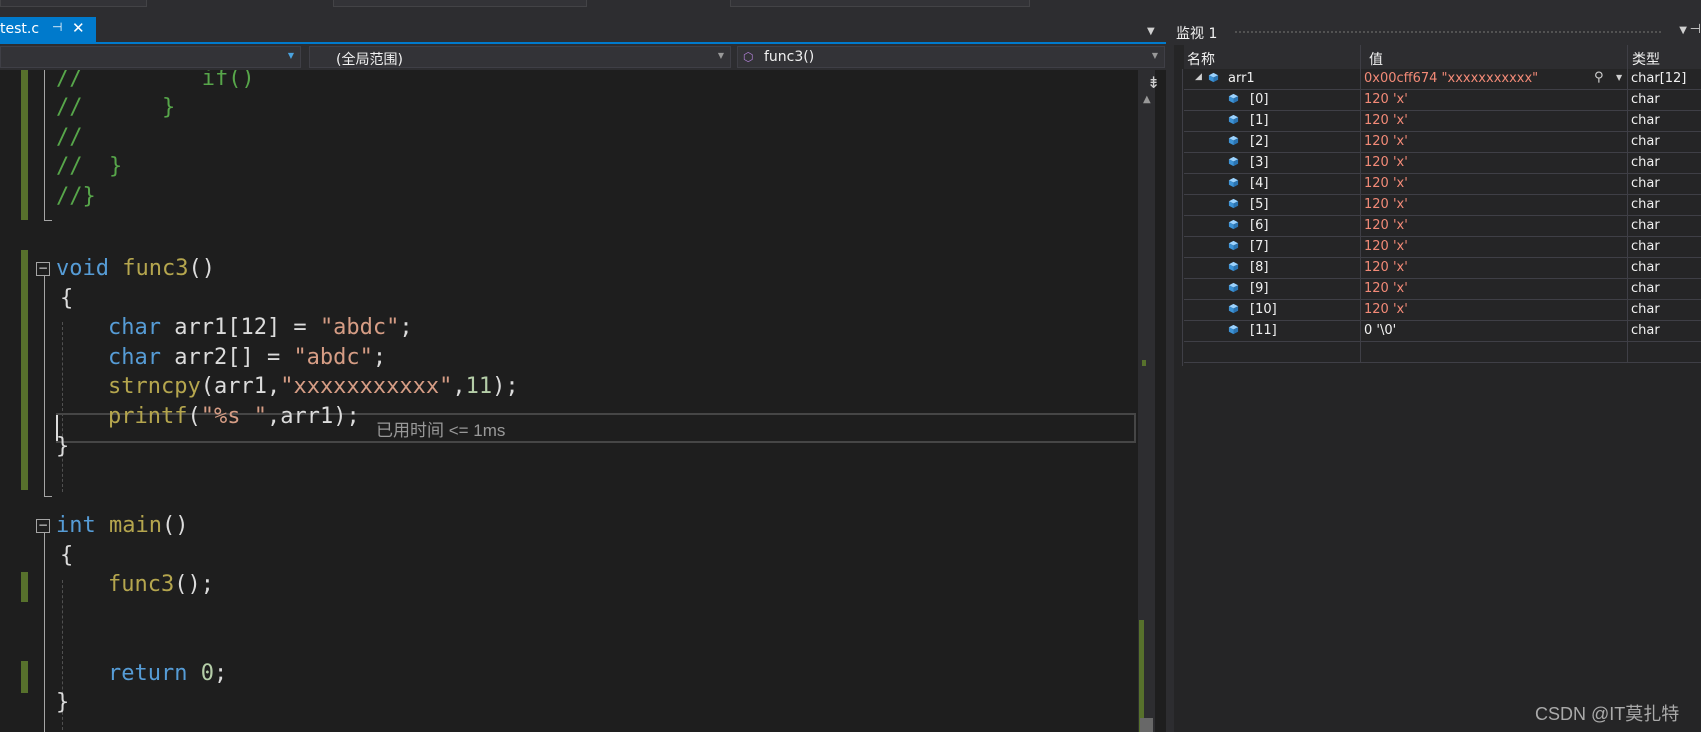 The image size is (1701, 732). What do you see at coordinates (1646, 59) in the screenshot?
I see `column-header-type: 类型` at bounding box center [1646, 59].